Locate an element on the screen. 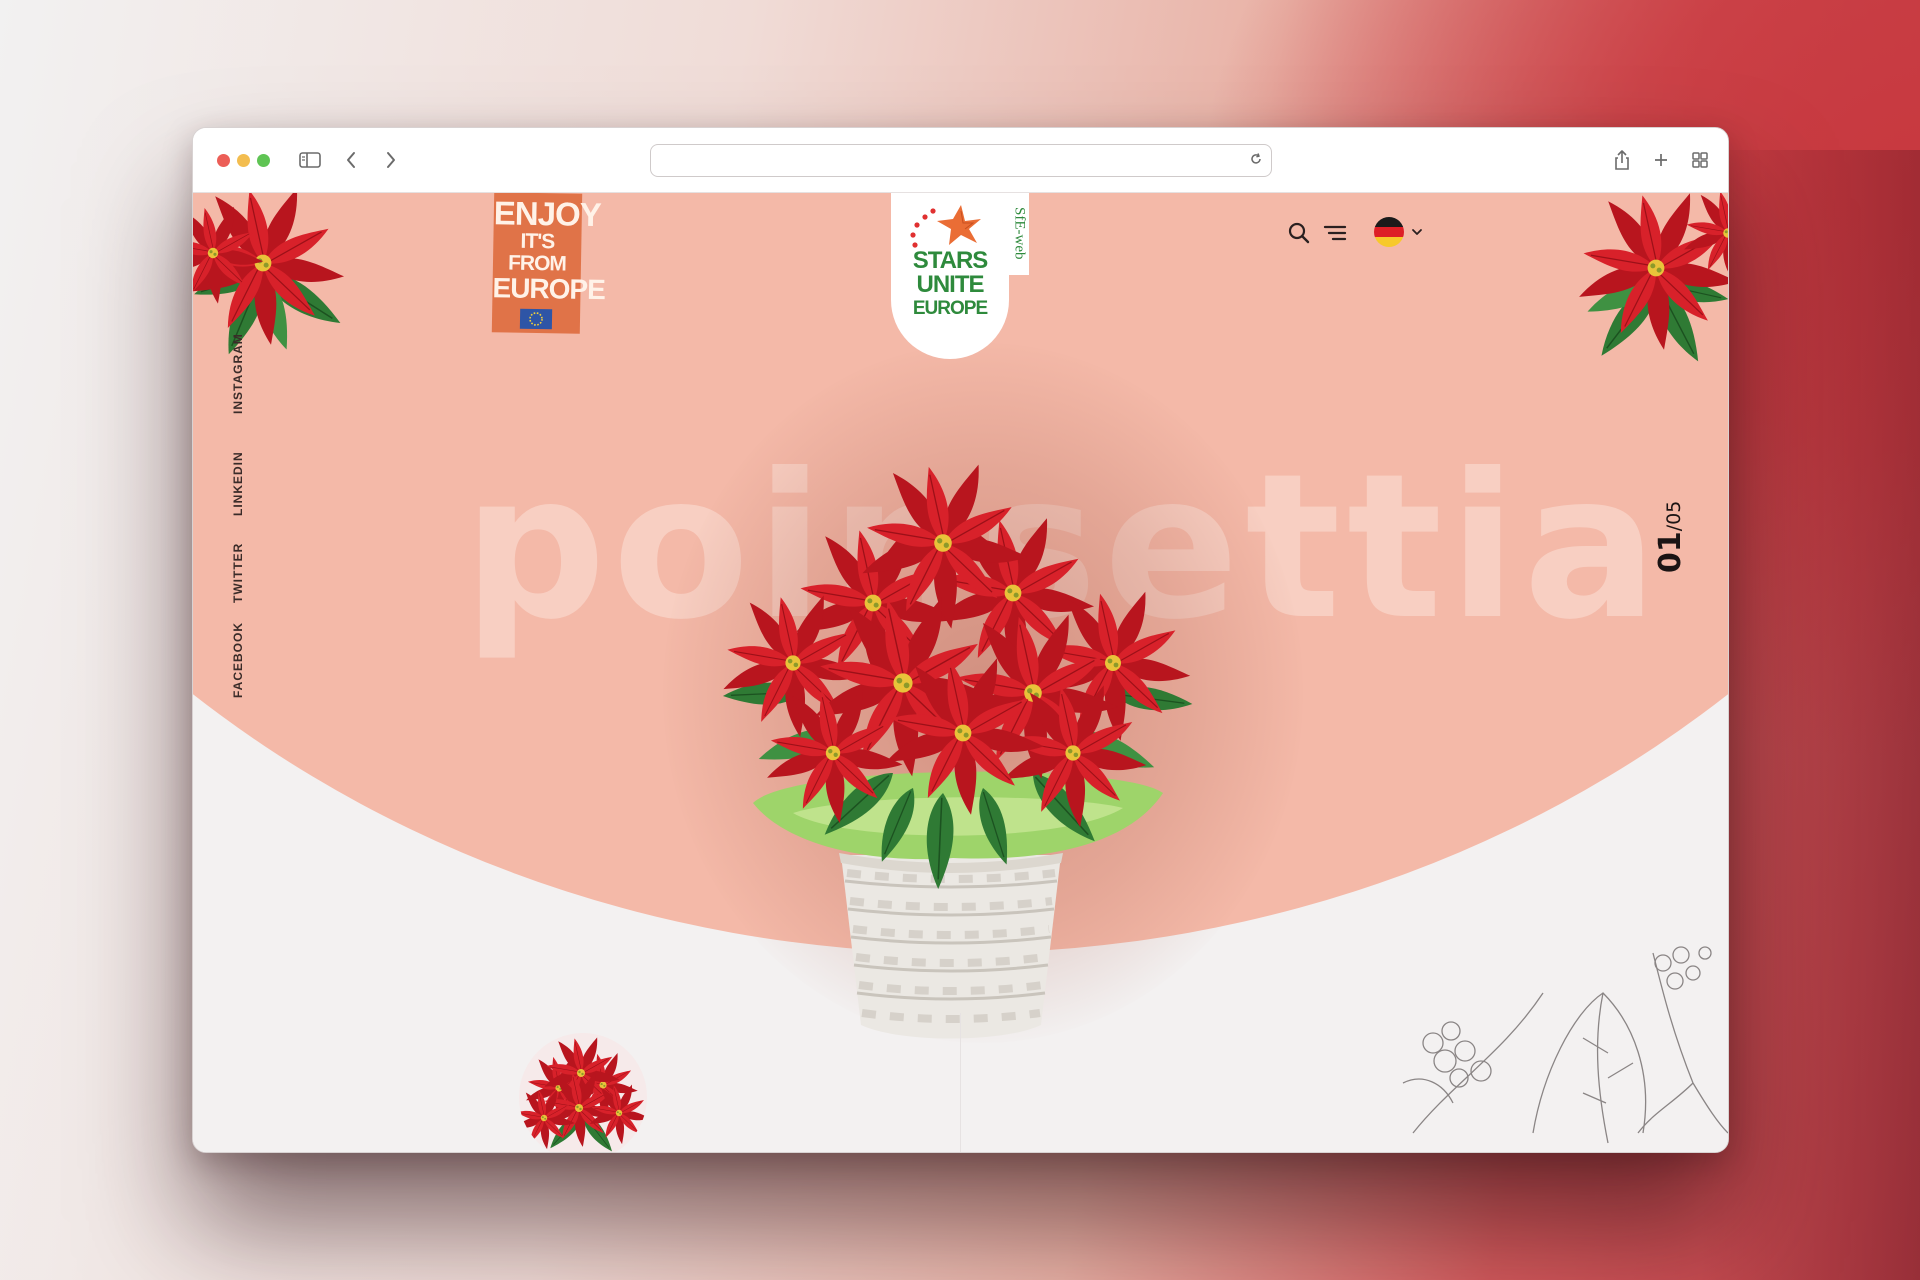 This screenshot has width=1920, height=1280. slide-counter: 01/05 is located at coordinates (1673, 523).